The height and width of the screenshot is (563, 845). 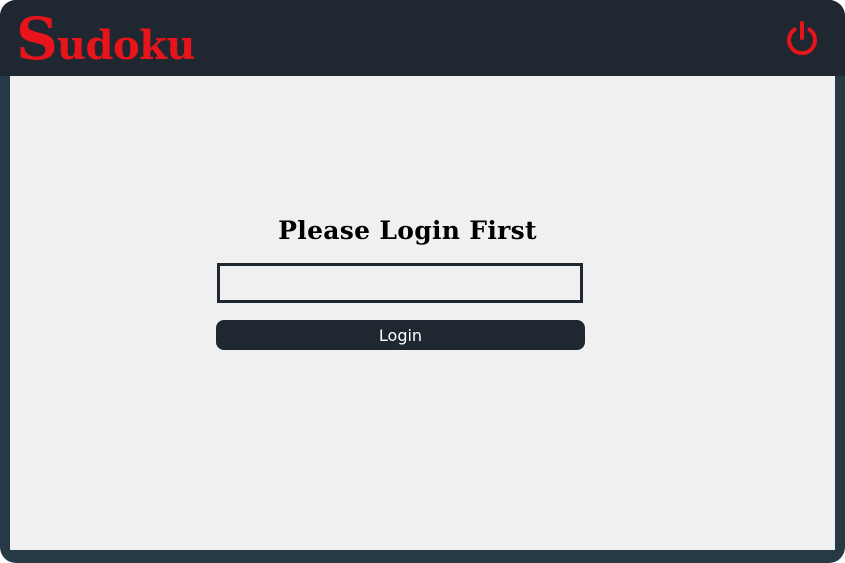 I want to click on sudoku-logo: Sudoku, so click(x=105, y=37).